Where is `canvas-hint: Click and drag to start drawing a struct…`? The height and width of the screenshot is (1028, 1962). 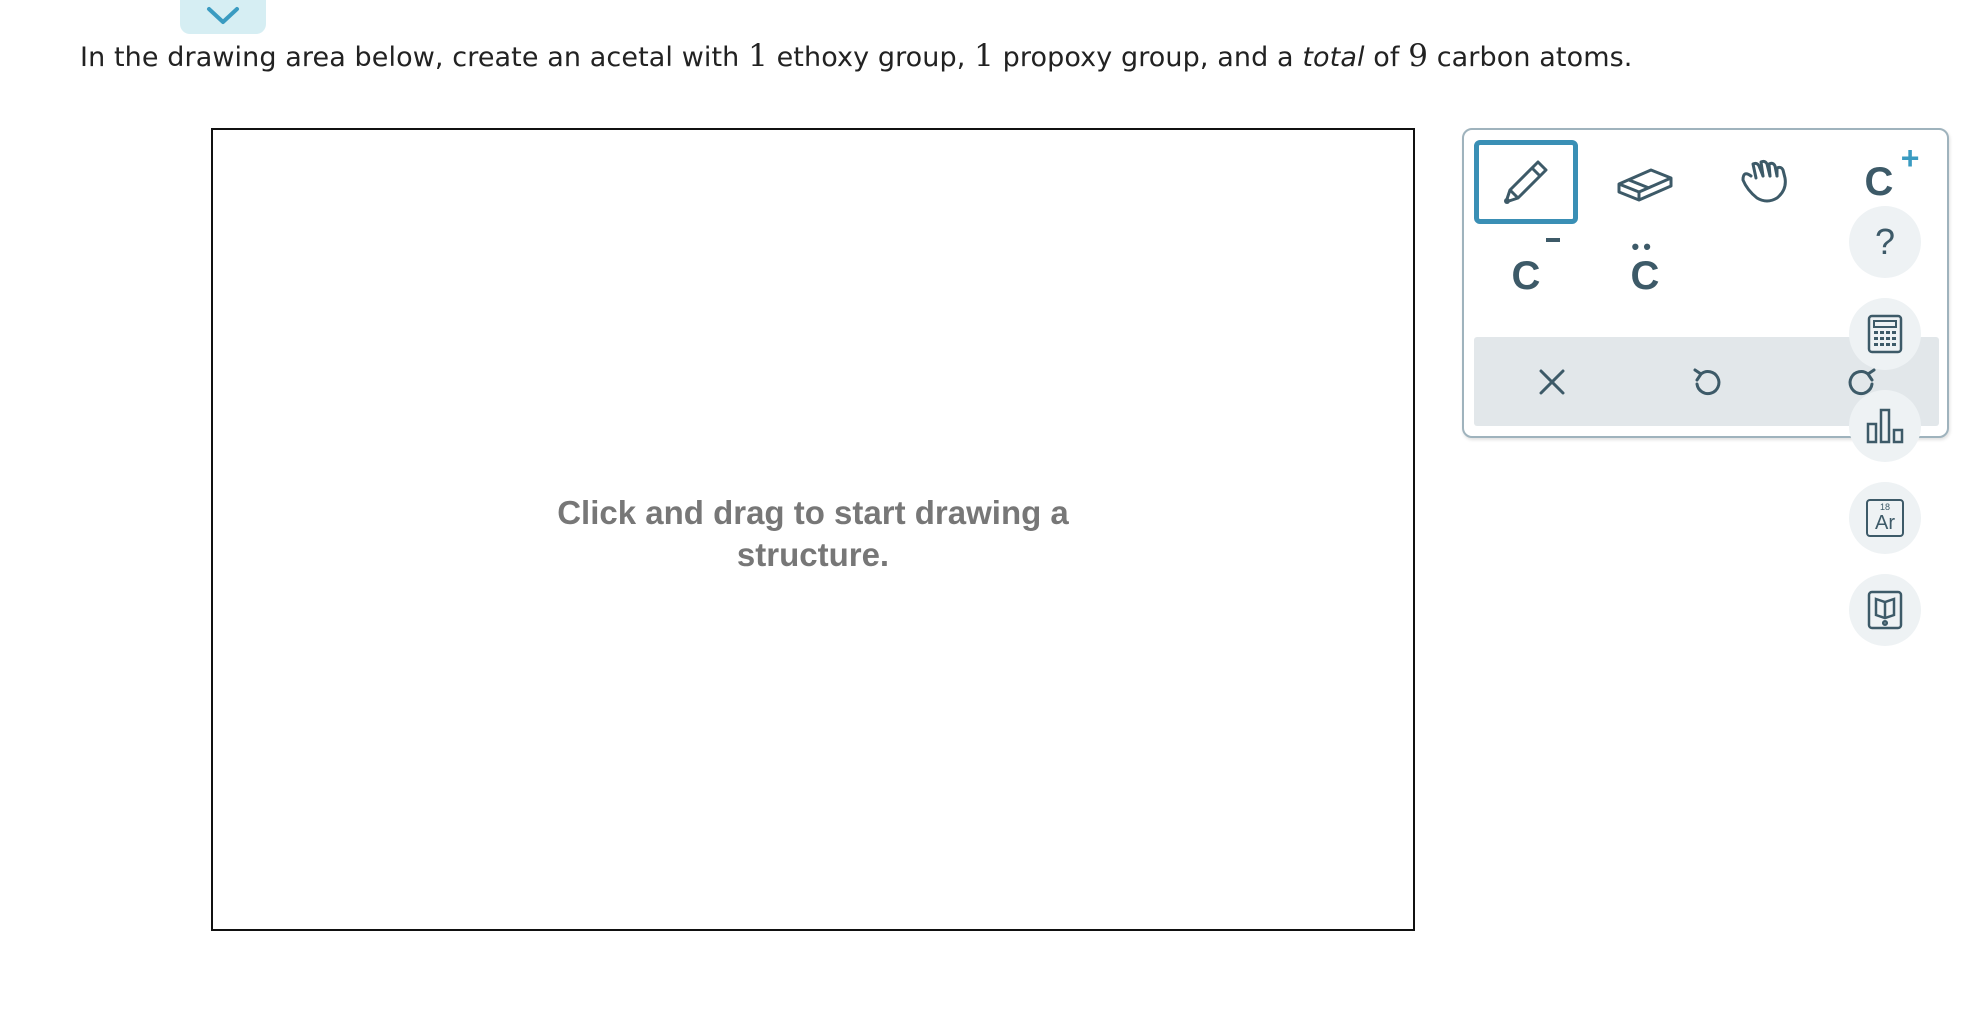
canvas-hint: Click and drag to start drawing a struct… is located at coordinates (813, 534).